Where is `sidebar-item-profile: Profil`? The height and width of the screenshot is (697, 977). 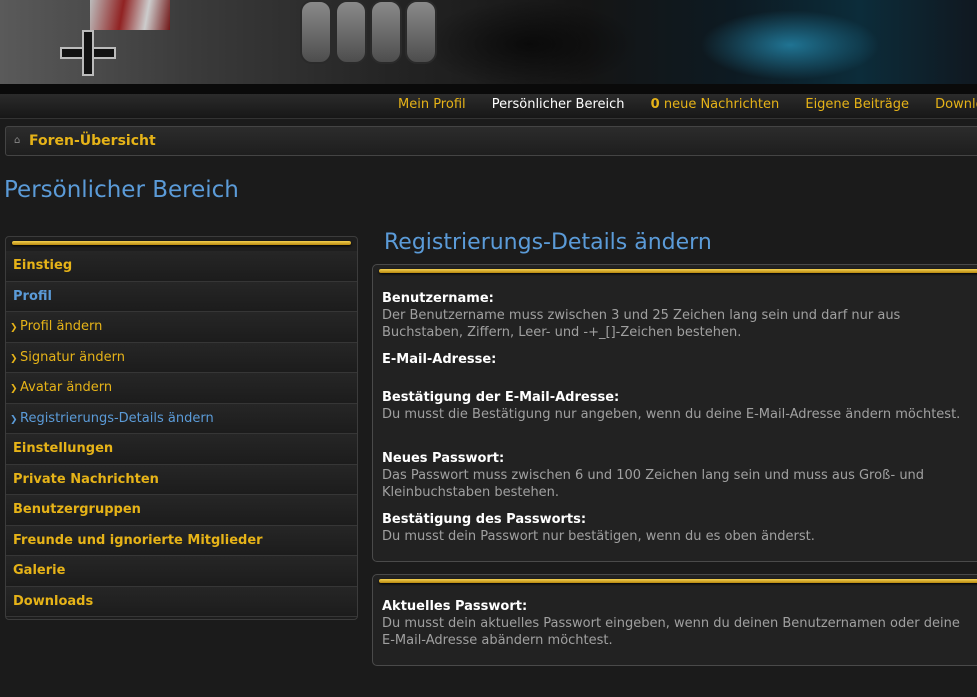 sidebar-item-profile: Profil is located at coordinates (181, 296).